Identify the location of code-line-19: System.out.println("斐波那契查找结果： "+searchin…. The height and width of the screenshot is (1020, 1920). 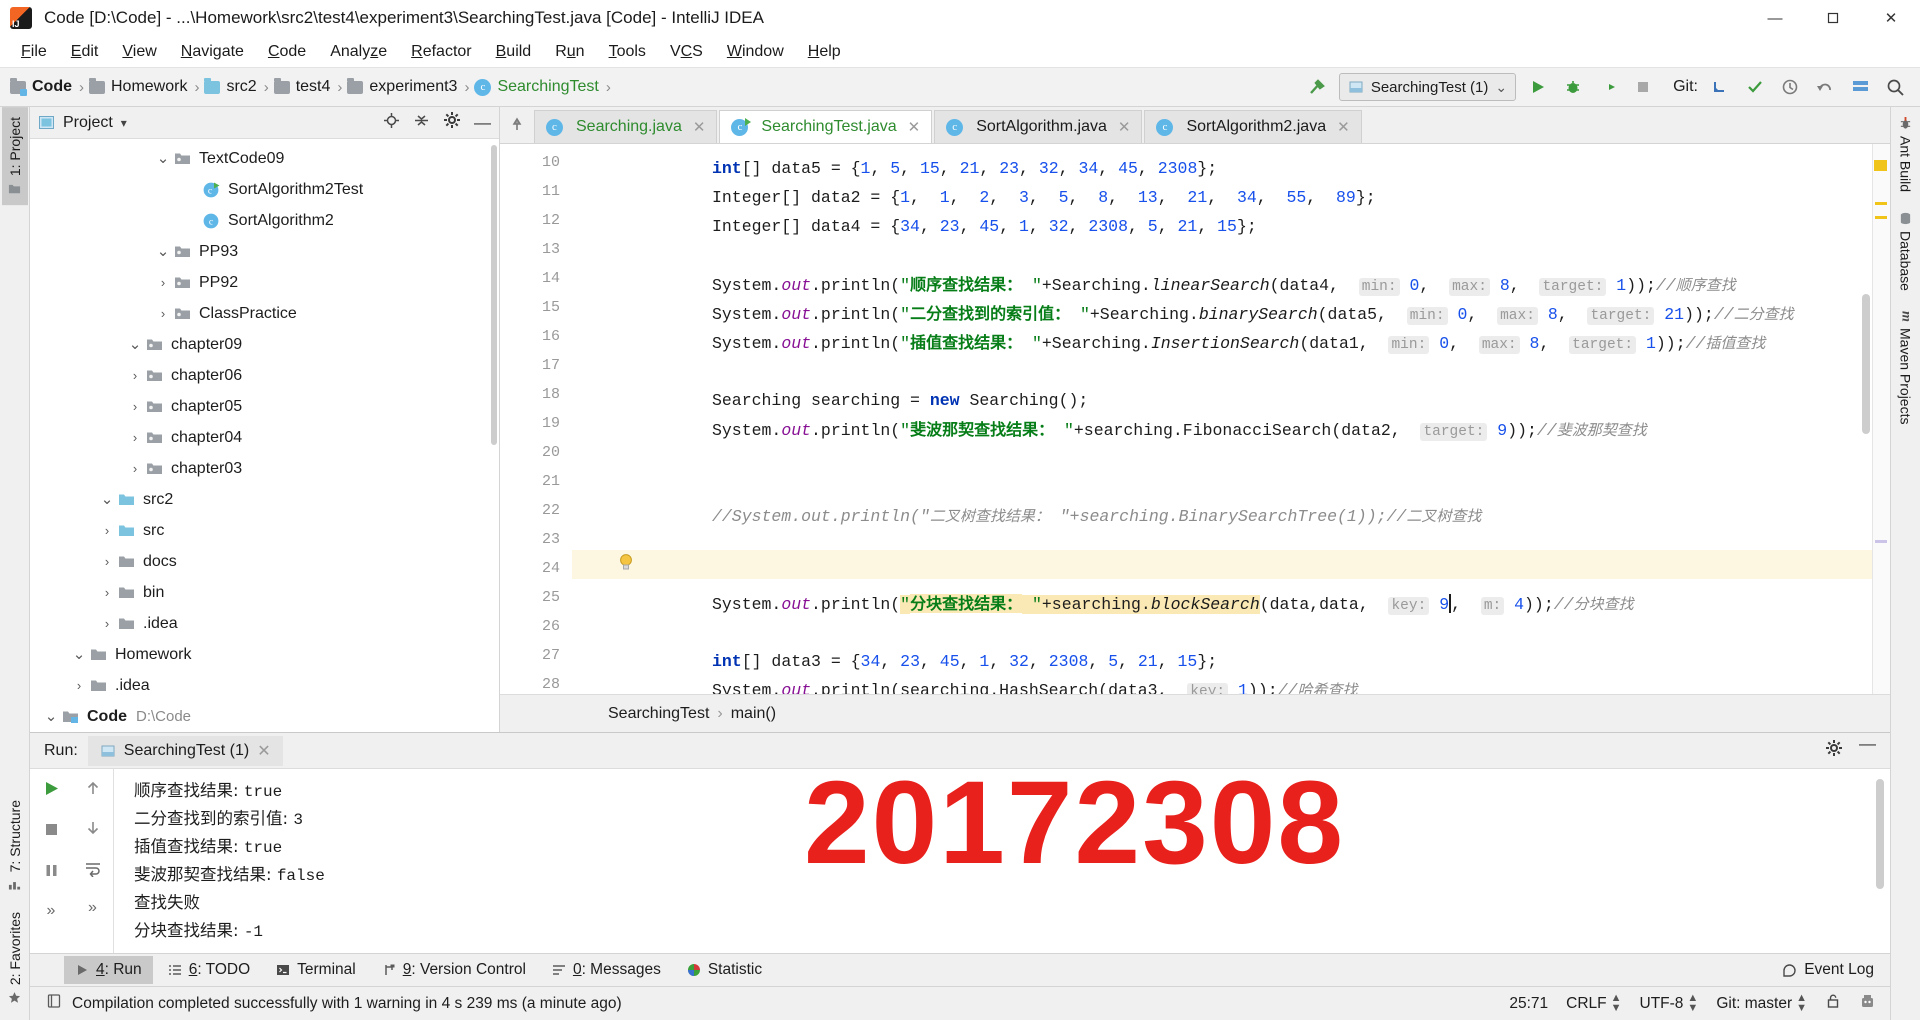
(1179, 429).